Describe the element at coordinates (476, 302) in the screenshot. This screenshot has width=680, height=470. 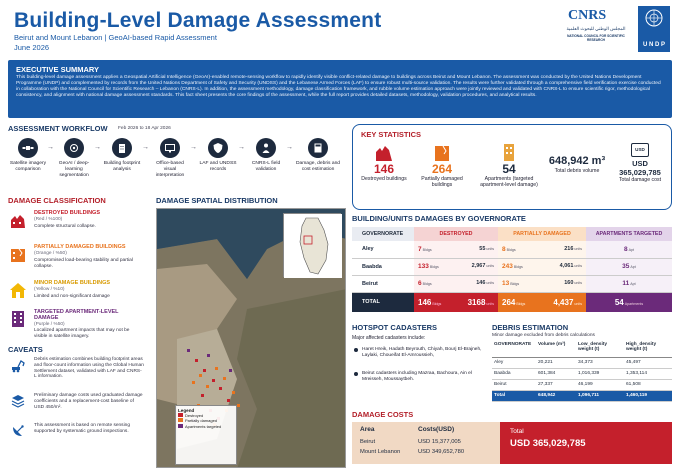
I see `destroyed-units-total: 3168` at that location.